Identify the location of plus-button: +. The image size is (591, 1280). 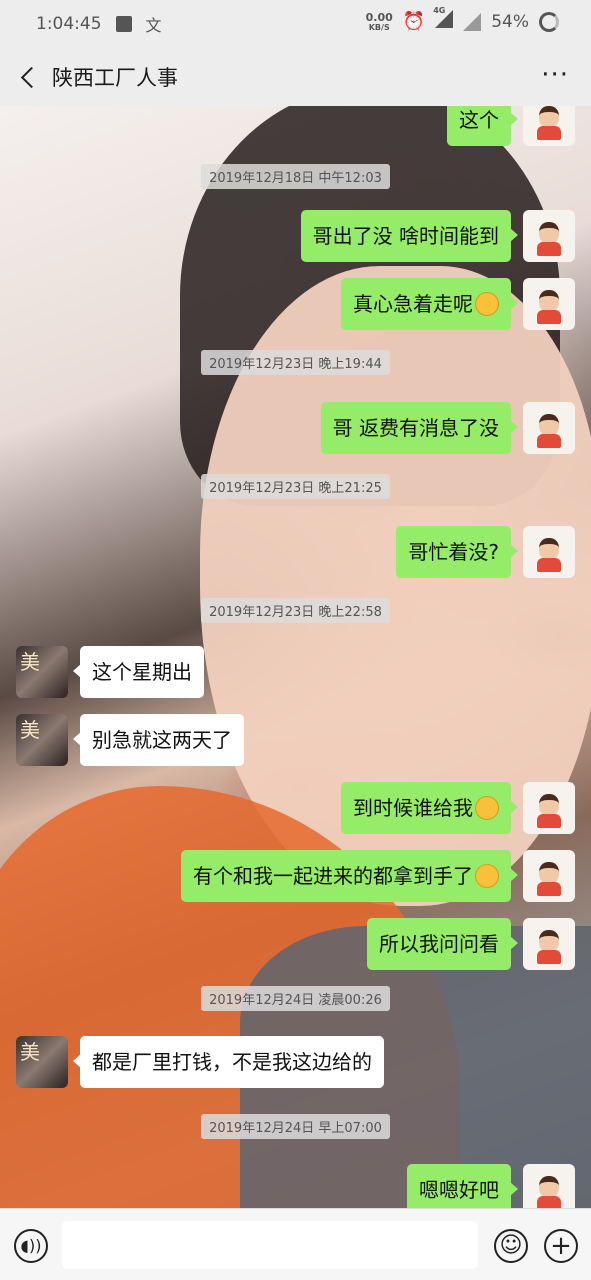
(561, 1246).